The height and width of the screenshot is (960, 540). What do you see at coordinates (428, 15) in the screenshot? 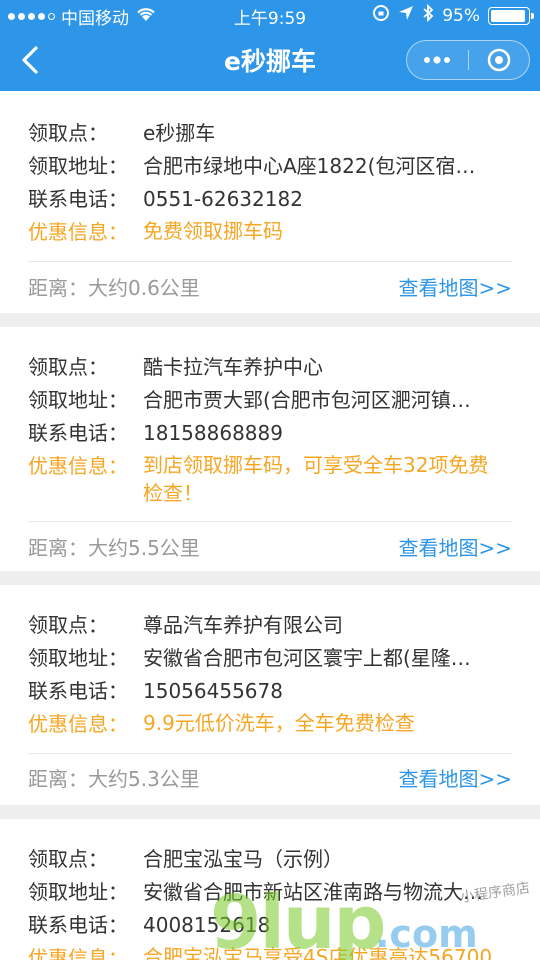
I see `bluetooth-icon` at bounding box center [428, 15].